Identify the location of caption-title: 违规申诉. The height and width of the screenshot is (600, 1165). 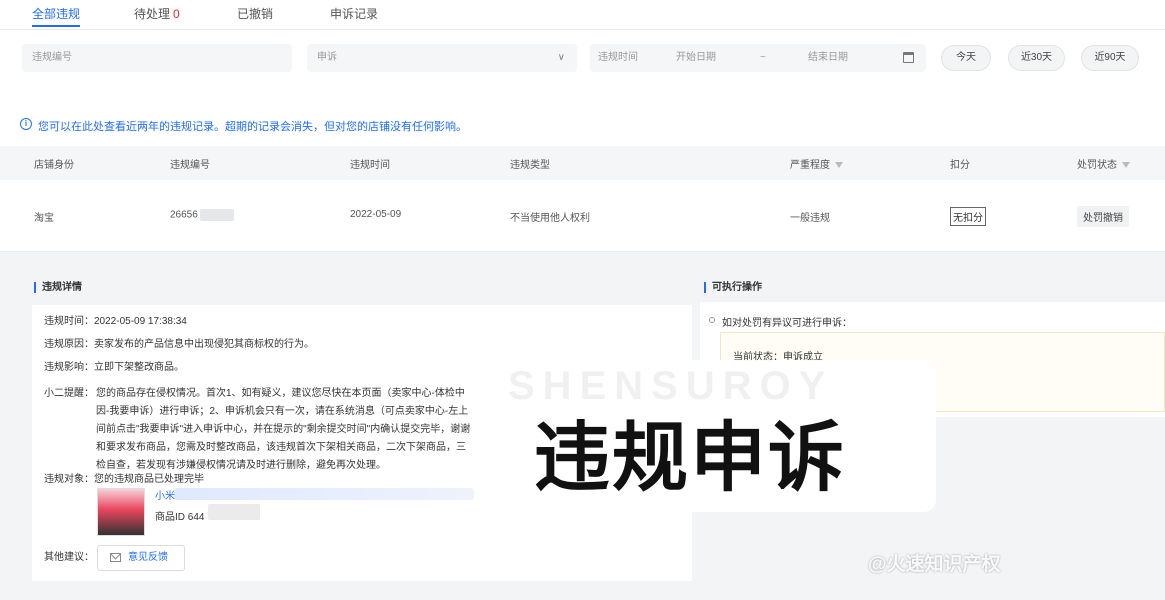
(690, 458).